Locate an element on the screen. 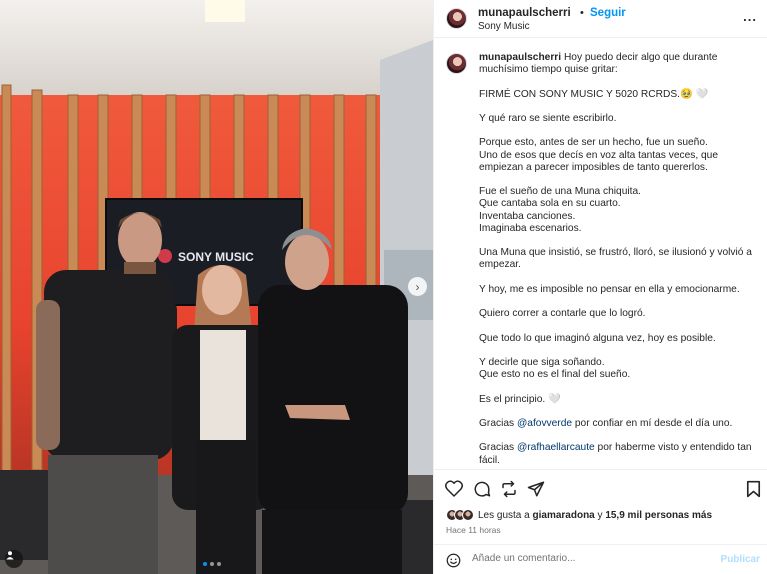 The height and width of the screenshot is (574, 767). share-button is located at coordinates (509, 489).